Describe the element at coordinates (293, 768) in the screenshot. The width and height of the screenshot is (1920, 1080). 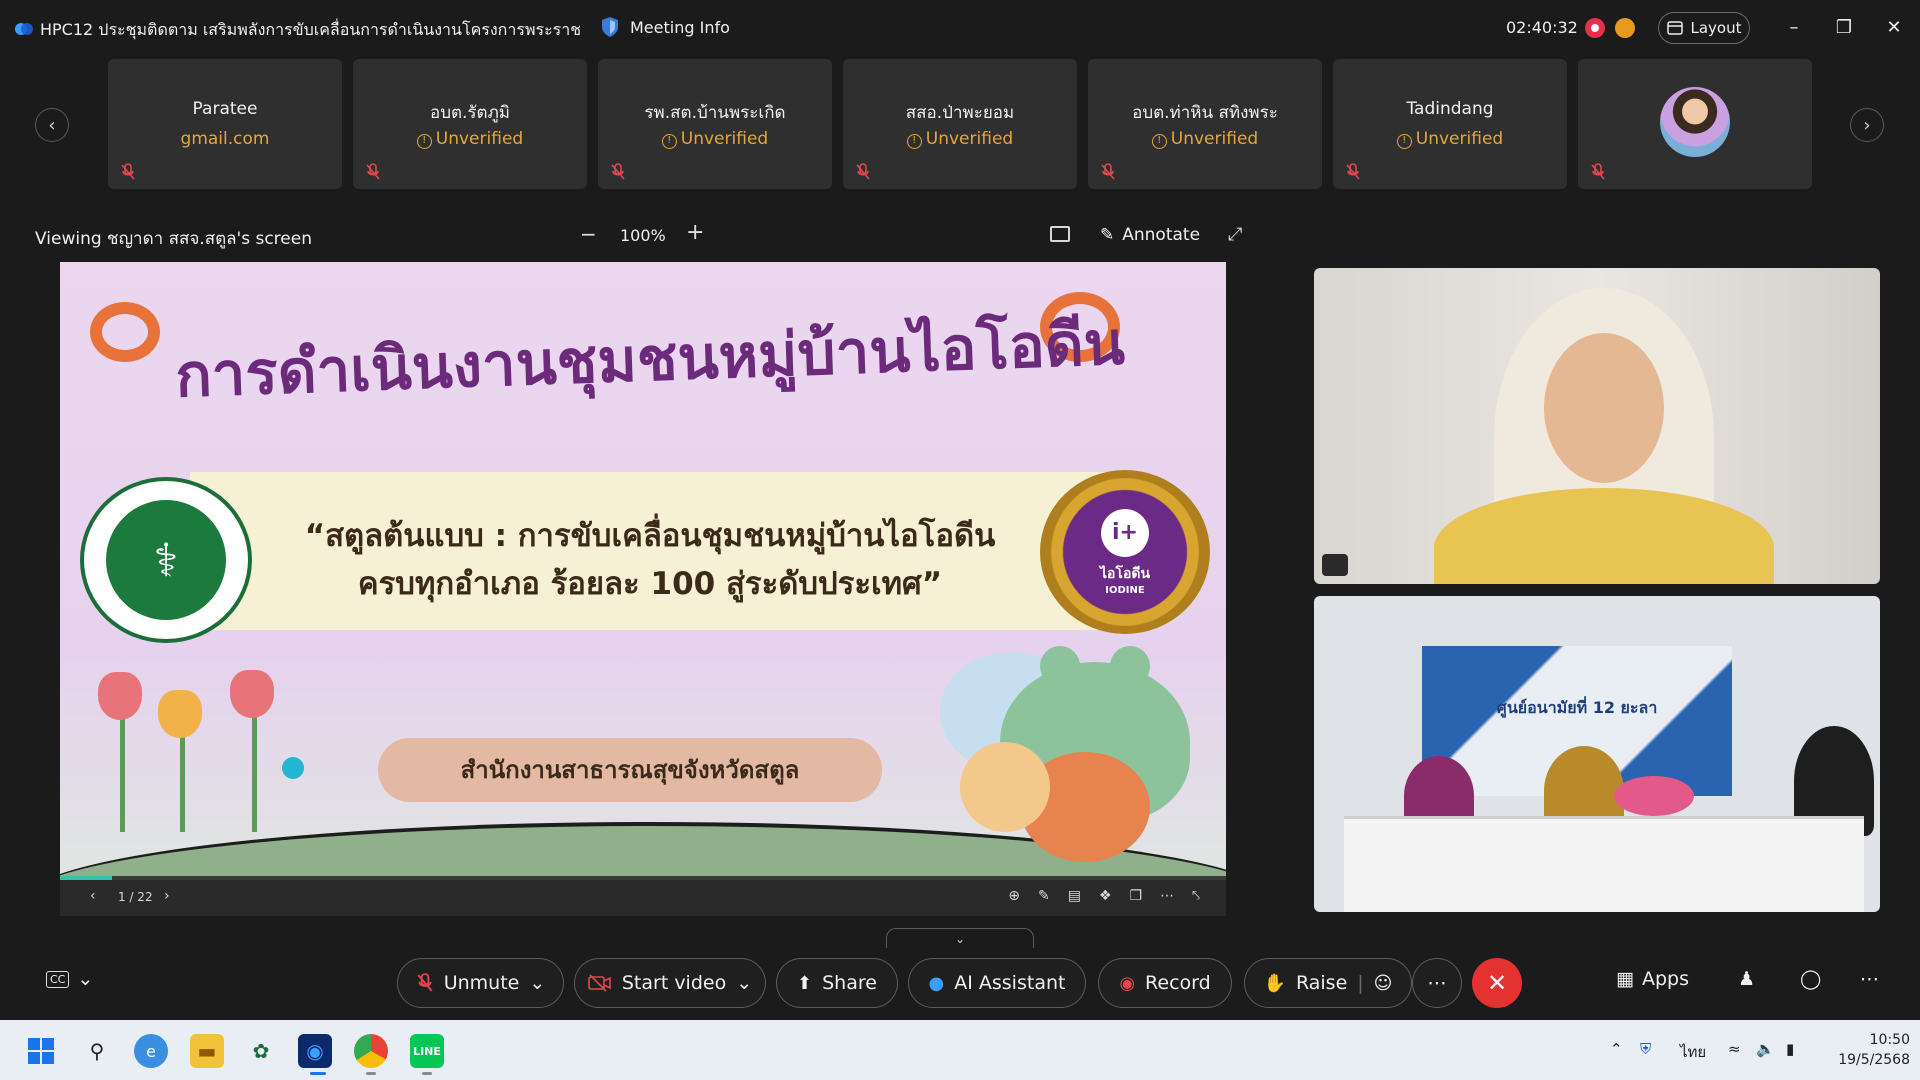
I see `decor-dot` at that location.